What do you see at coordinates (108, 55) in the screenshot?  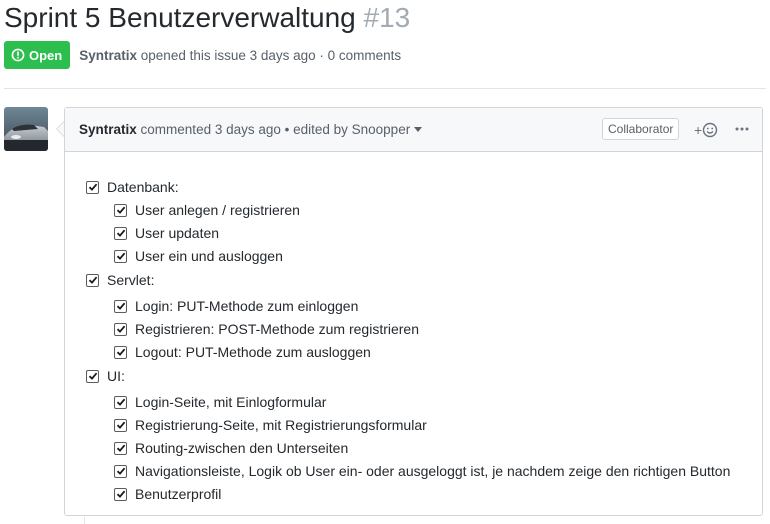 I see `issue-author-link: Syntratix` at bounding box center [108, 55].